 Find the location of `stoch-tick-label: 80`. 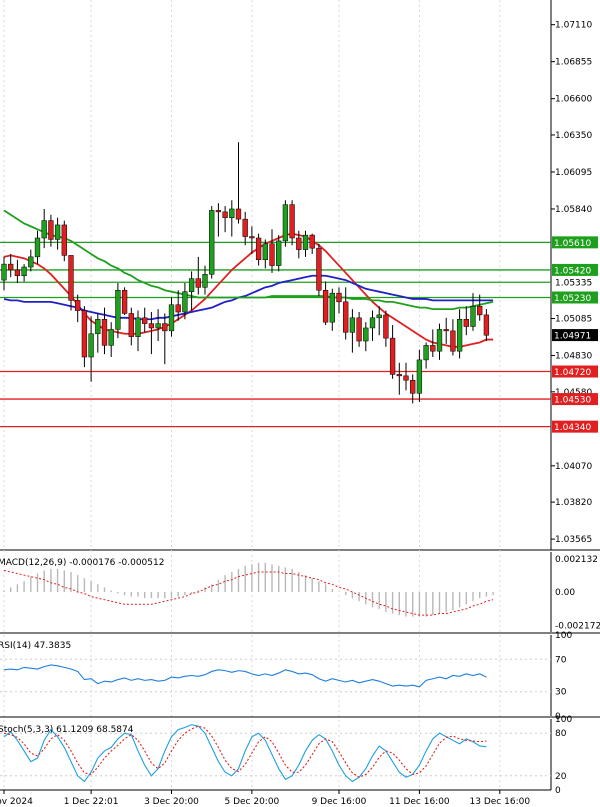

stoch-tick-label: 80 is located at coordinates (561, 734).